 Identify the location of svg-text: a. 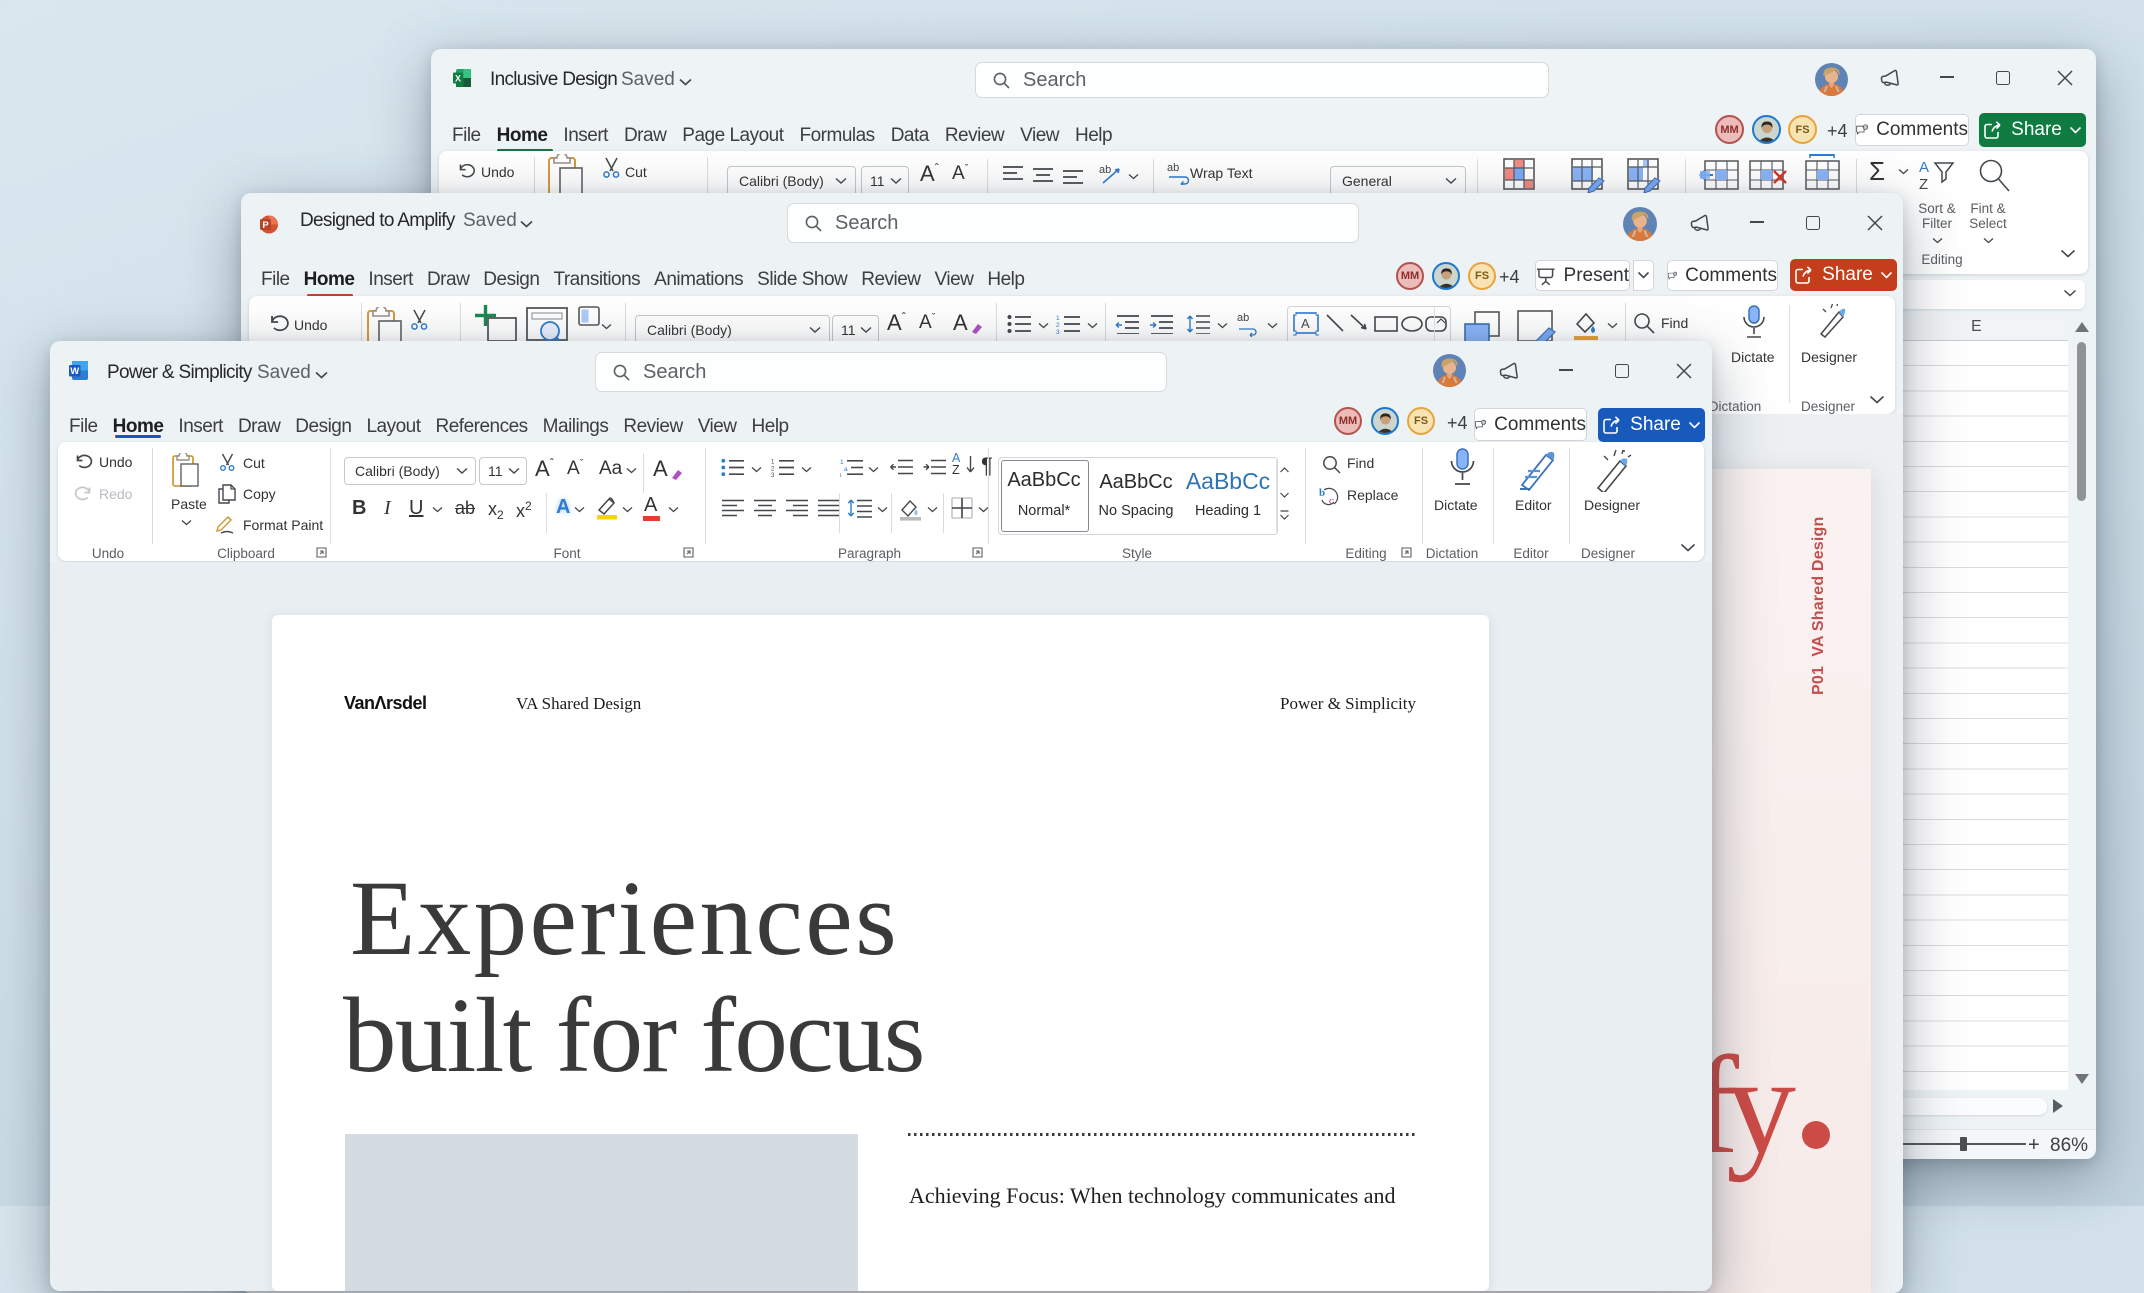
(846, 469).